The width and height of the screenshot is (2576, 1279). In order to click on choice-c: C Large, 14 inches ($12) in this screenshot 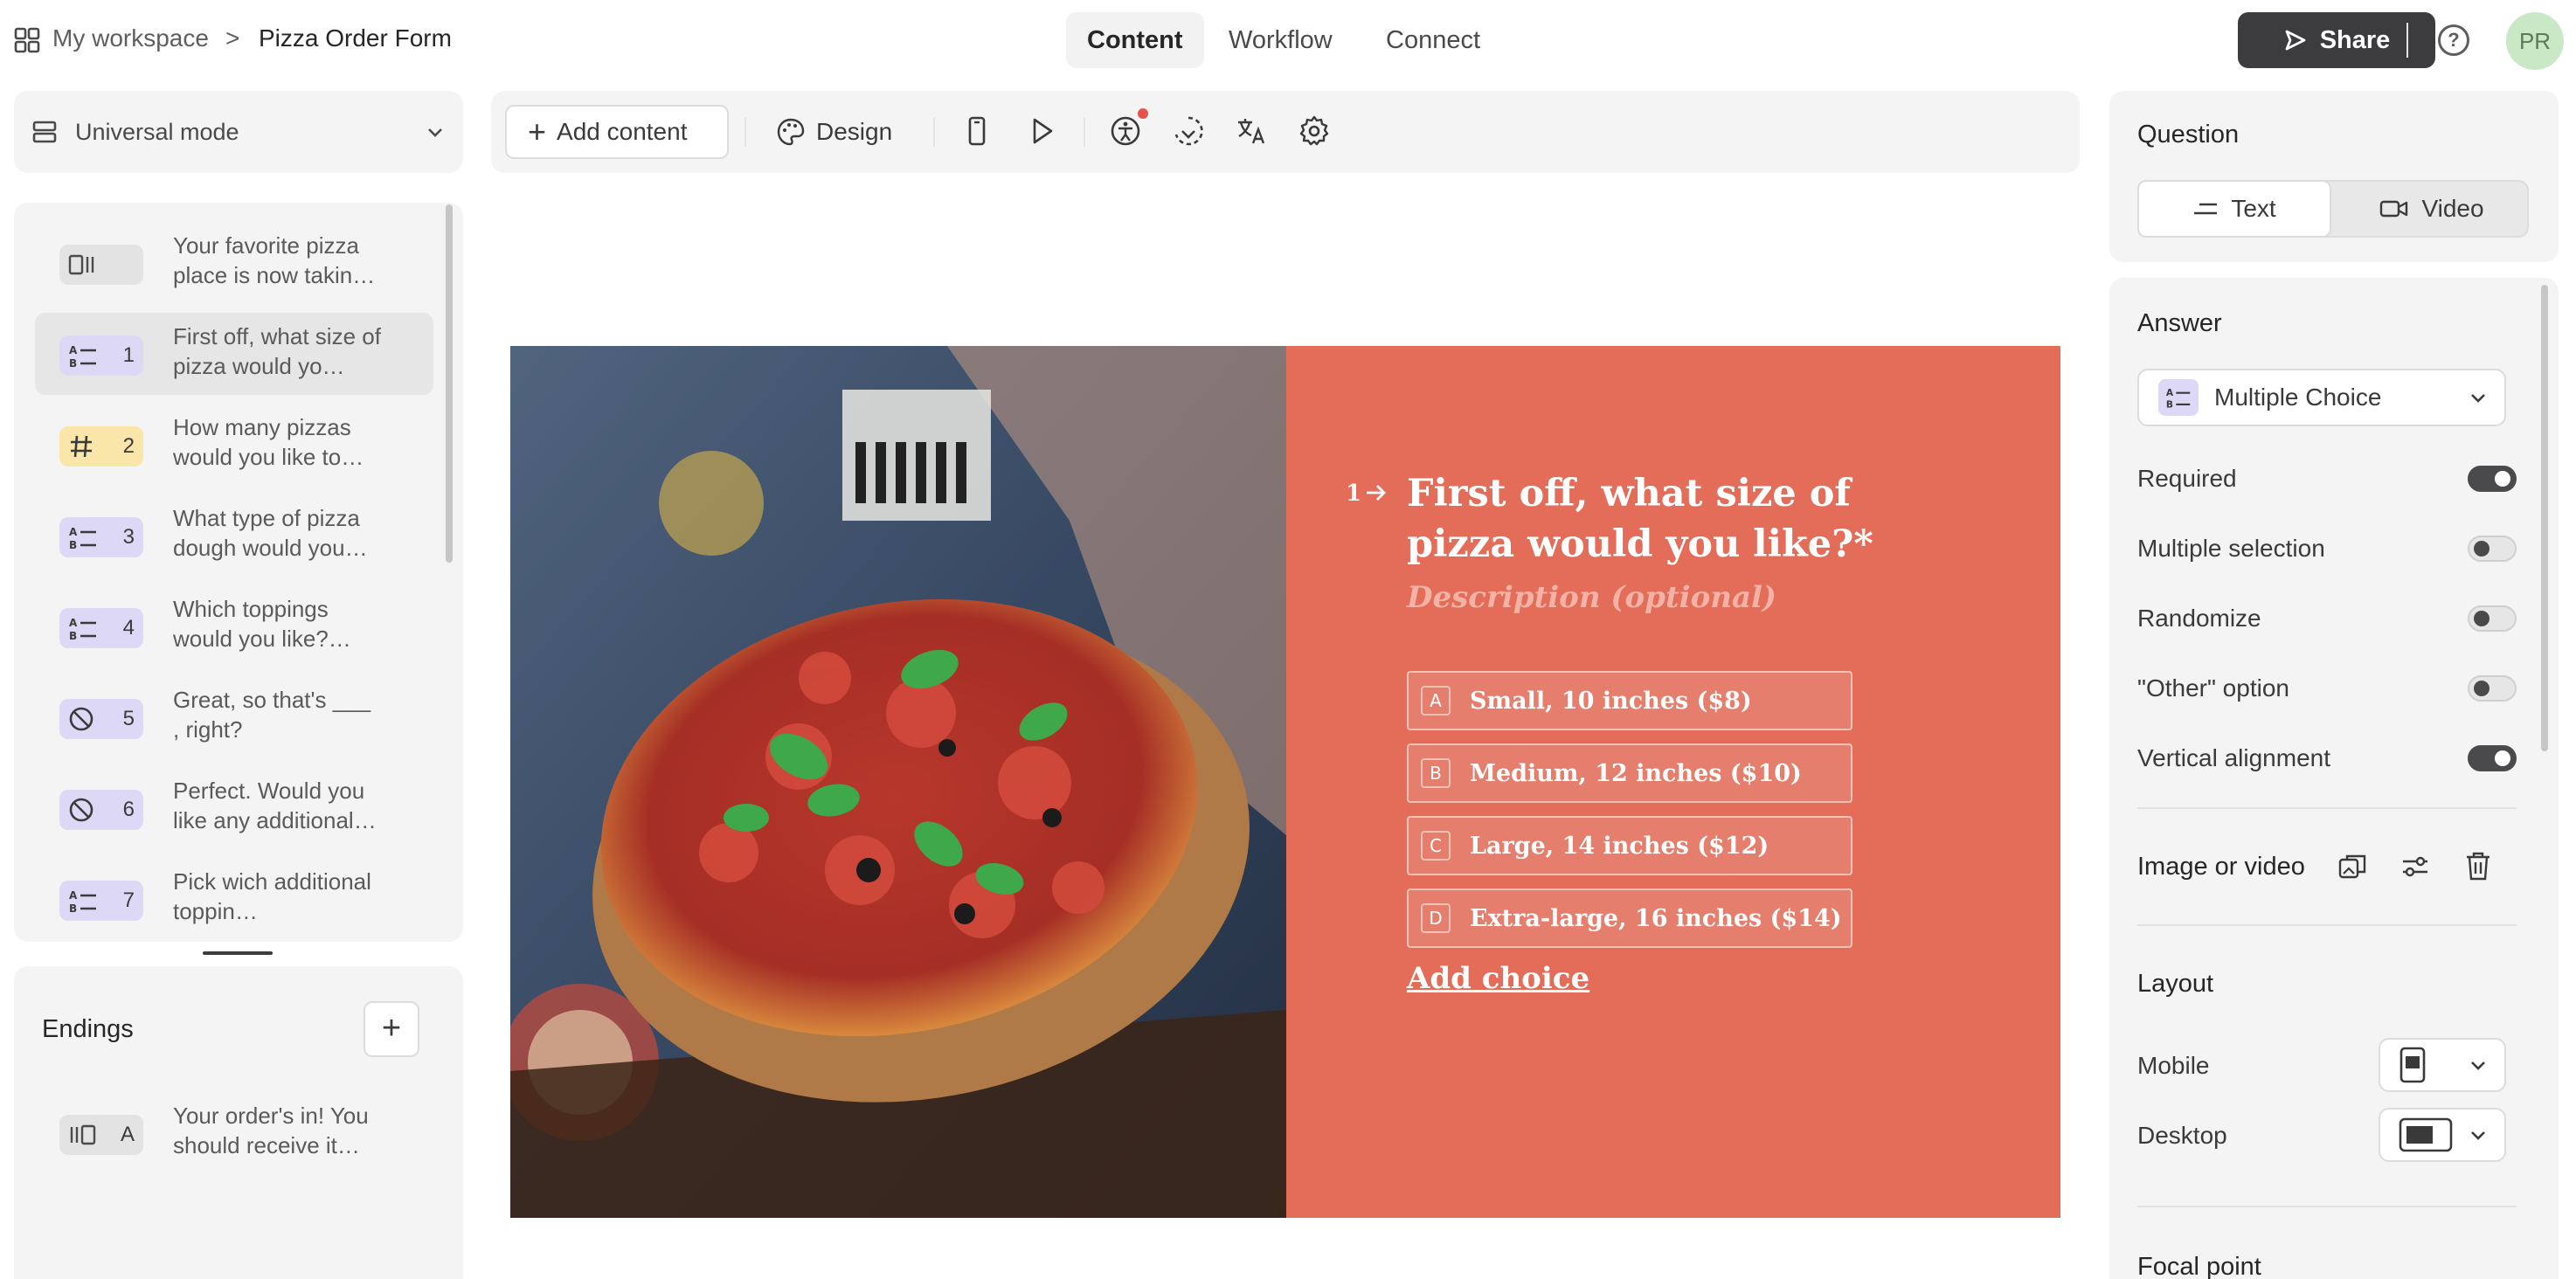, I will do `click(1629, 845)`.